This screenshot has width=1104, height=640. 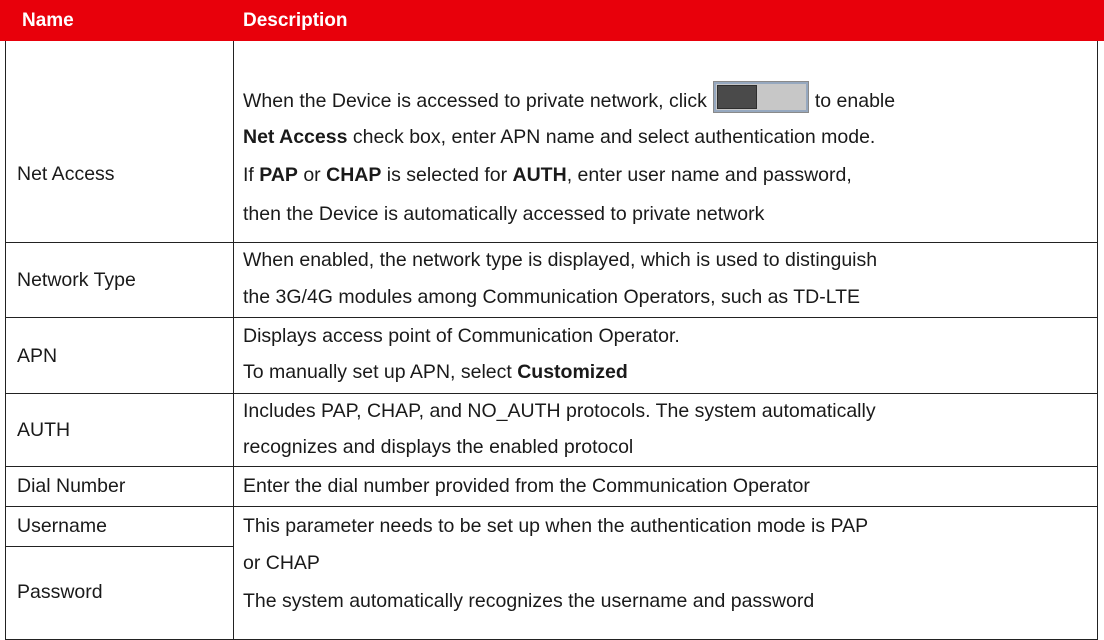 What do you see at coordinates (233, 340) in the screenshot?
I see `column-divider` at bounding box center [233, 340].